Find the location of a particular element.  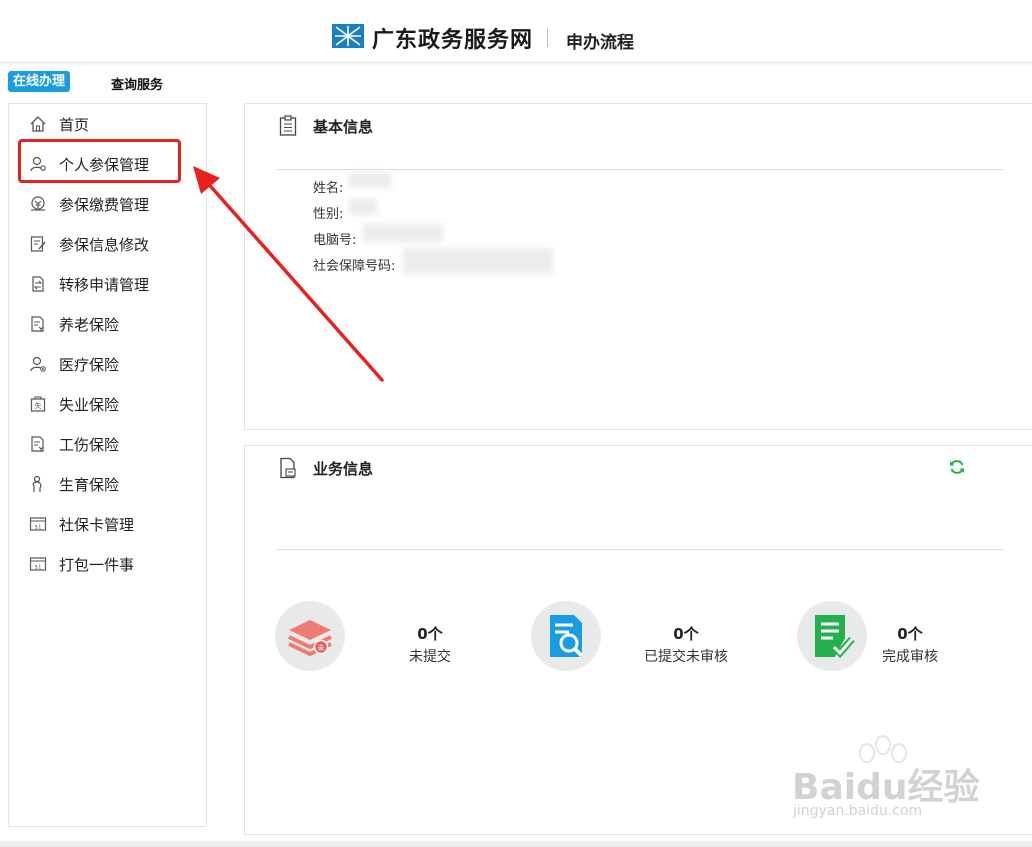

footer-bar is located at coordinates (516, 844).